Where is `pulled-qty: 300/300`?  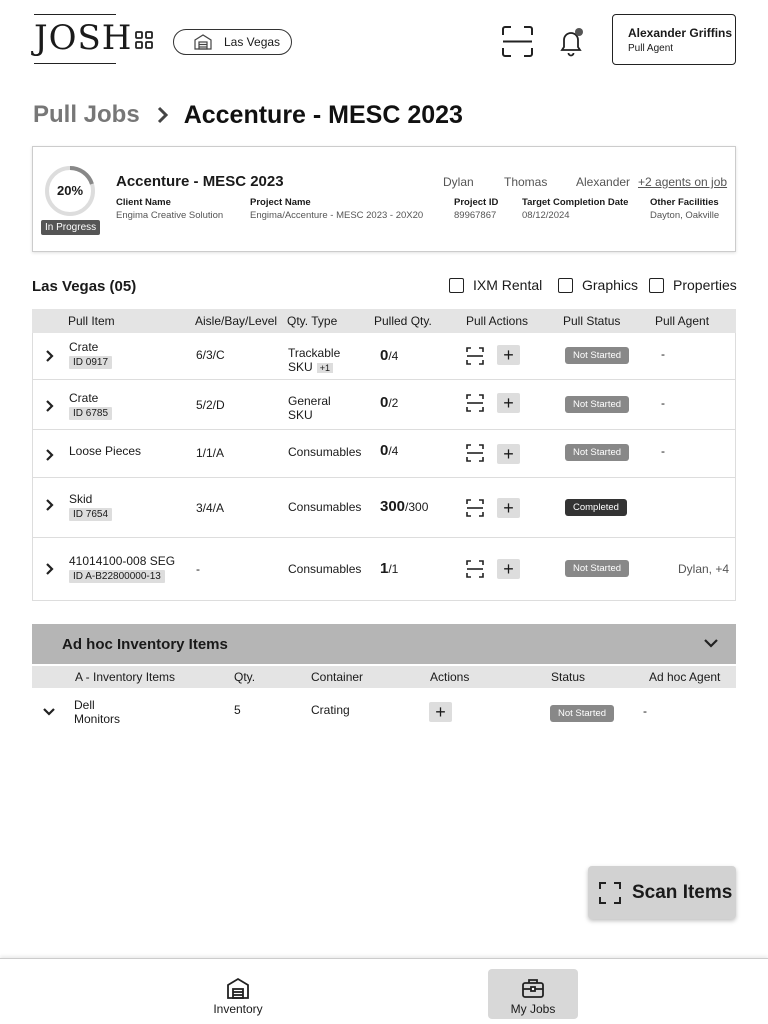 pulled-qty: 300/300 is located at coordinates (404, 506).